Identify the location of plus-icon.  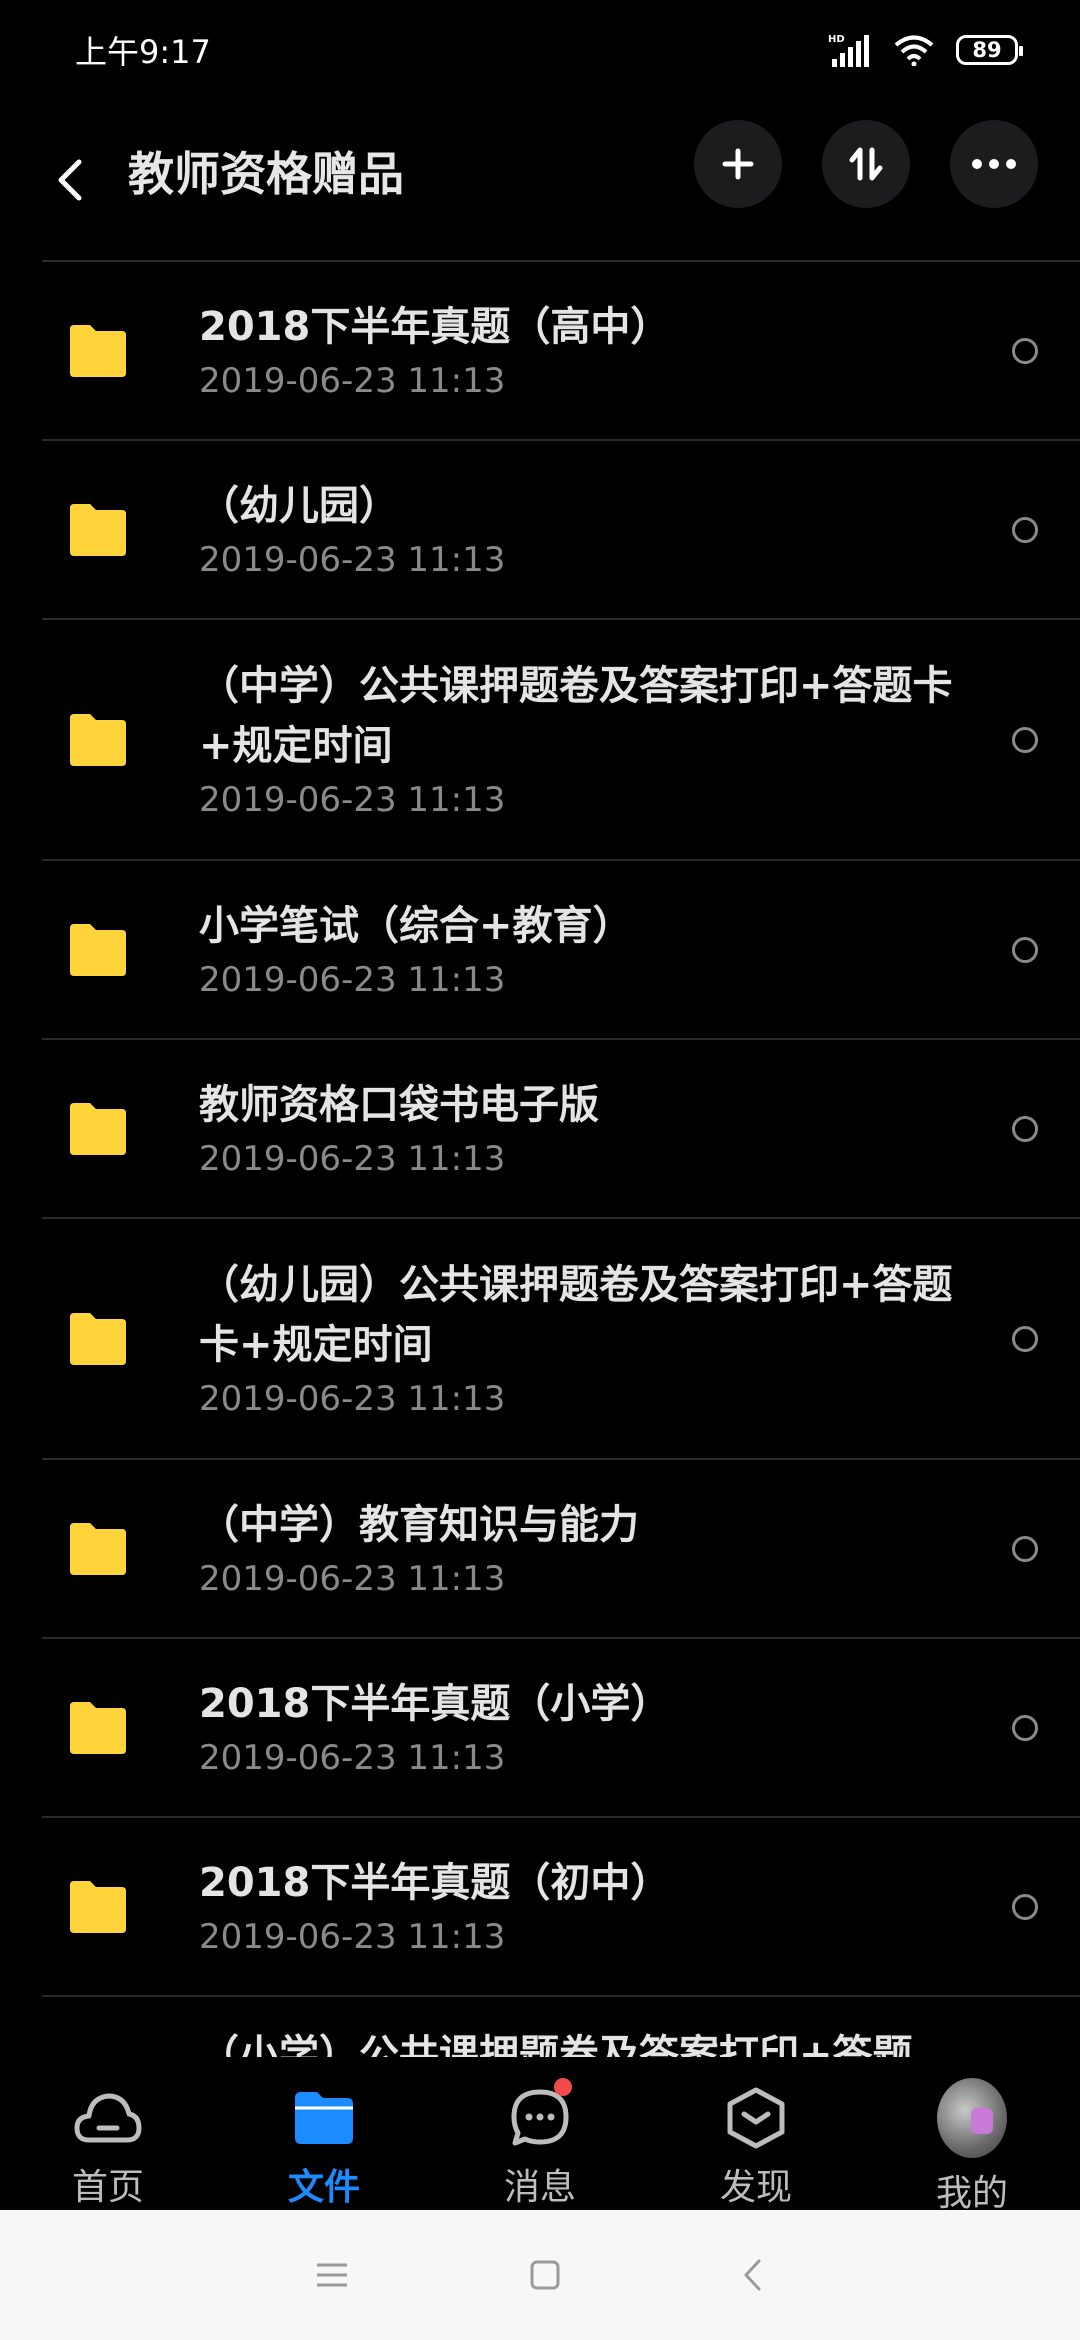
(738, 164).